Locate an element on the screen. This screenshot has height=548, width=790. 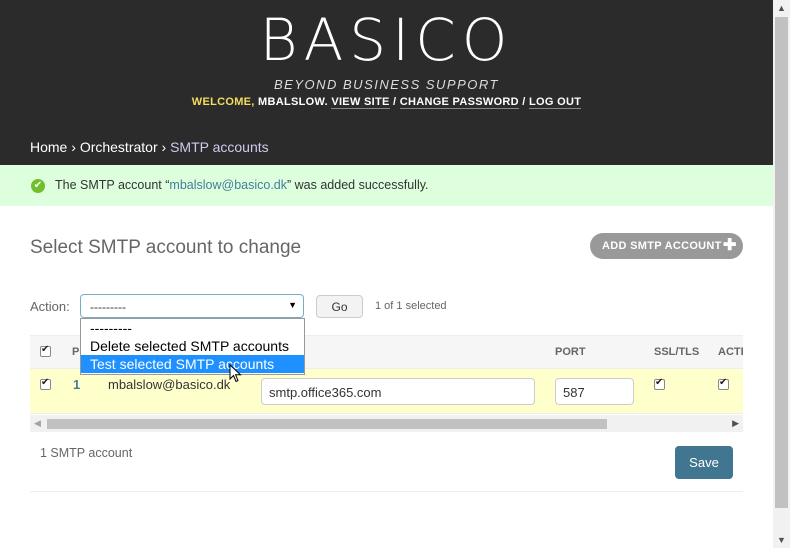
horizontal-scrollbar: ◀ ▶ is located at coordinates (386, 423).